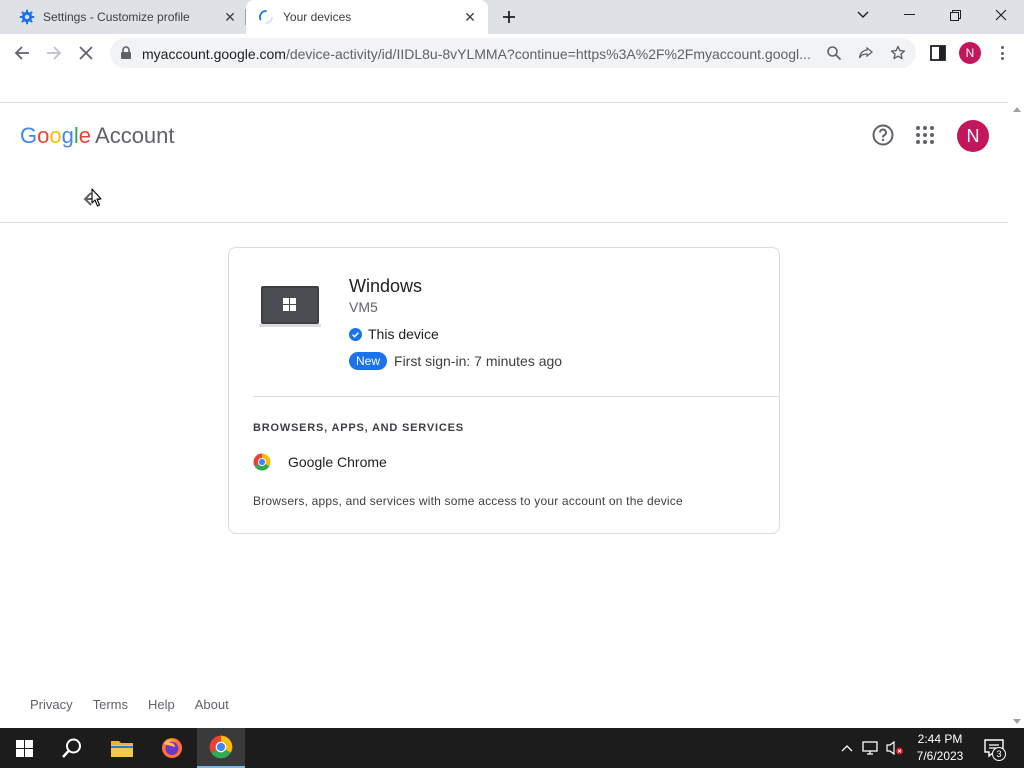  I want to click on arrow-left-icon, so click(21, 53).